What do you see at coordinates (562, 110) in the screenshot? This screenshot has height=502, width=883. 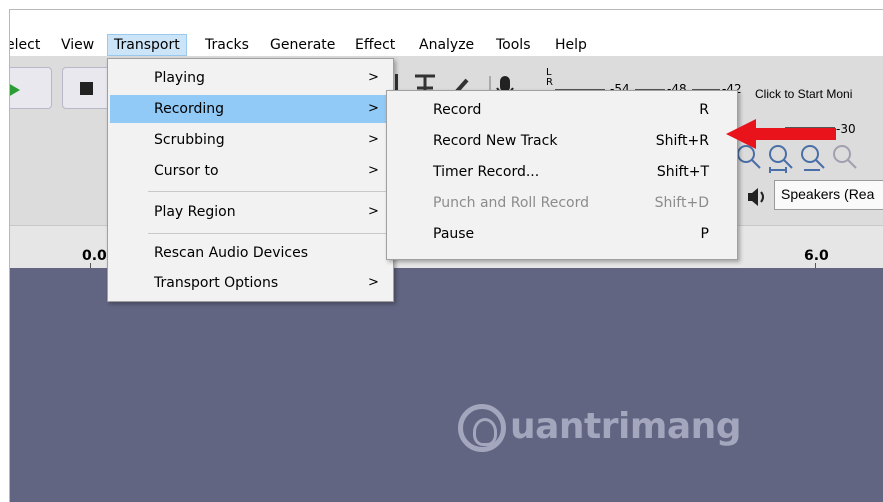 I see `menu-item-record: Record R` at bounding box center [562, 110].